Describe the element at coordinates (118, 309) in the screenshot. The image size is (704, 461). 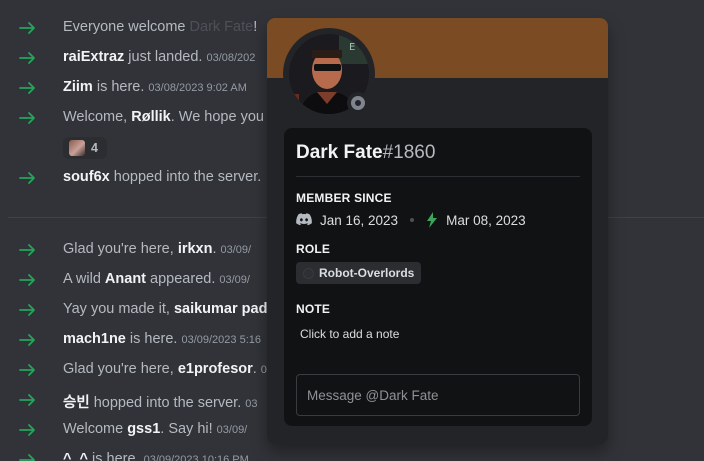
I see `message-prefix: Yay you made it,` at that location.